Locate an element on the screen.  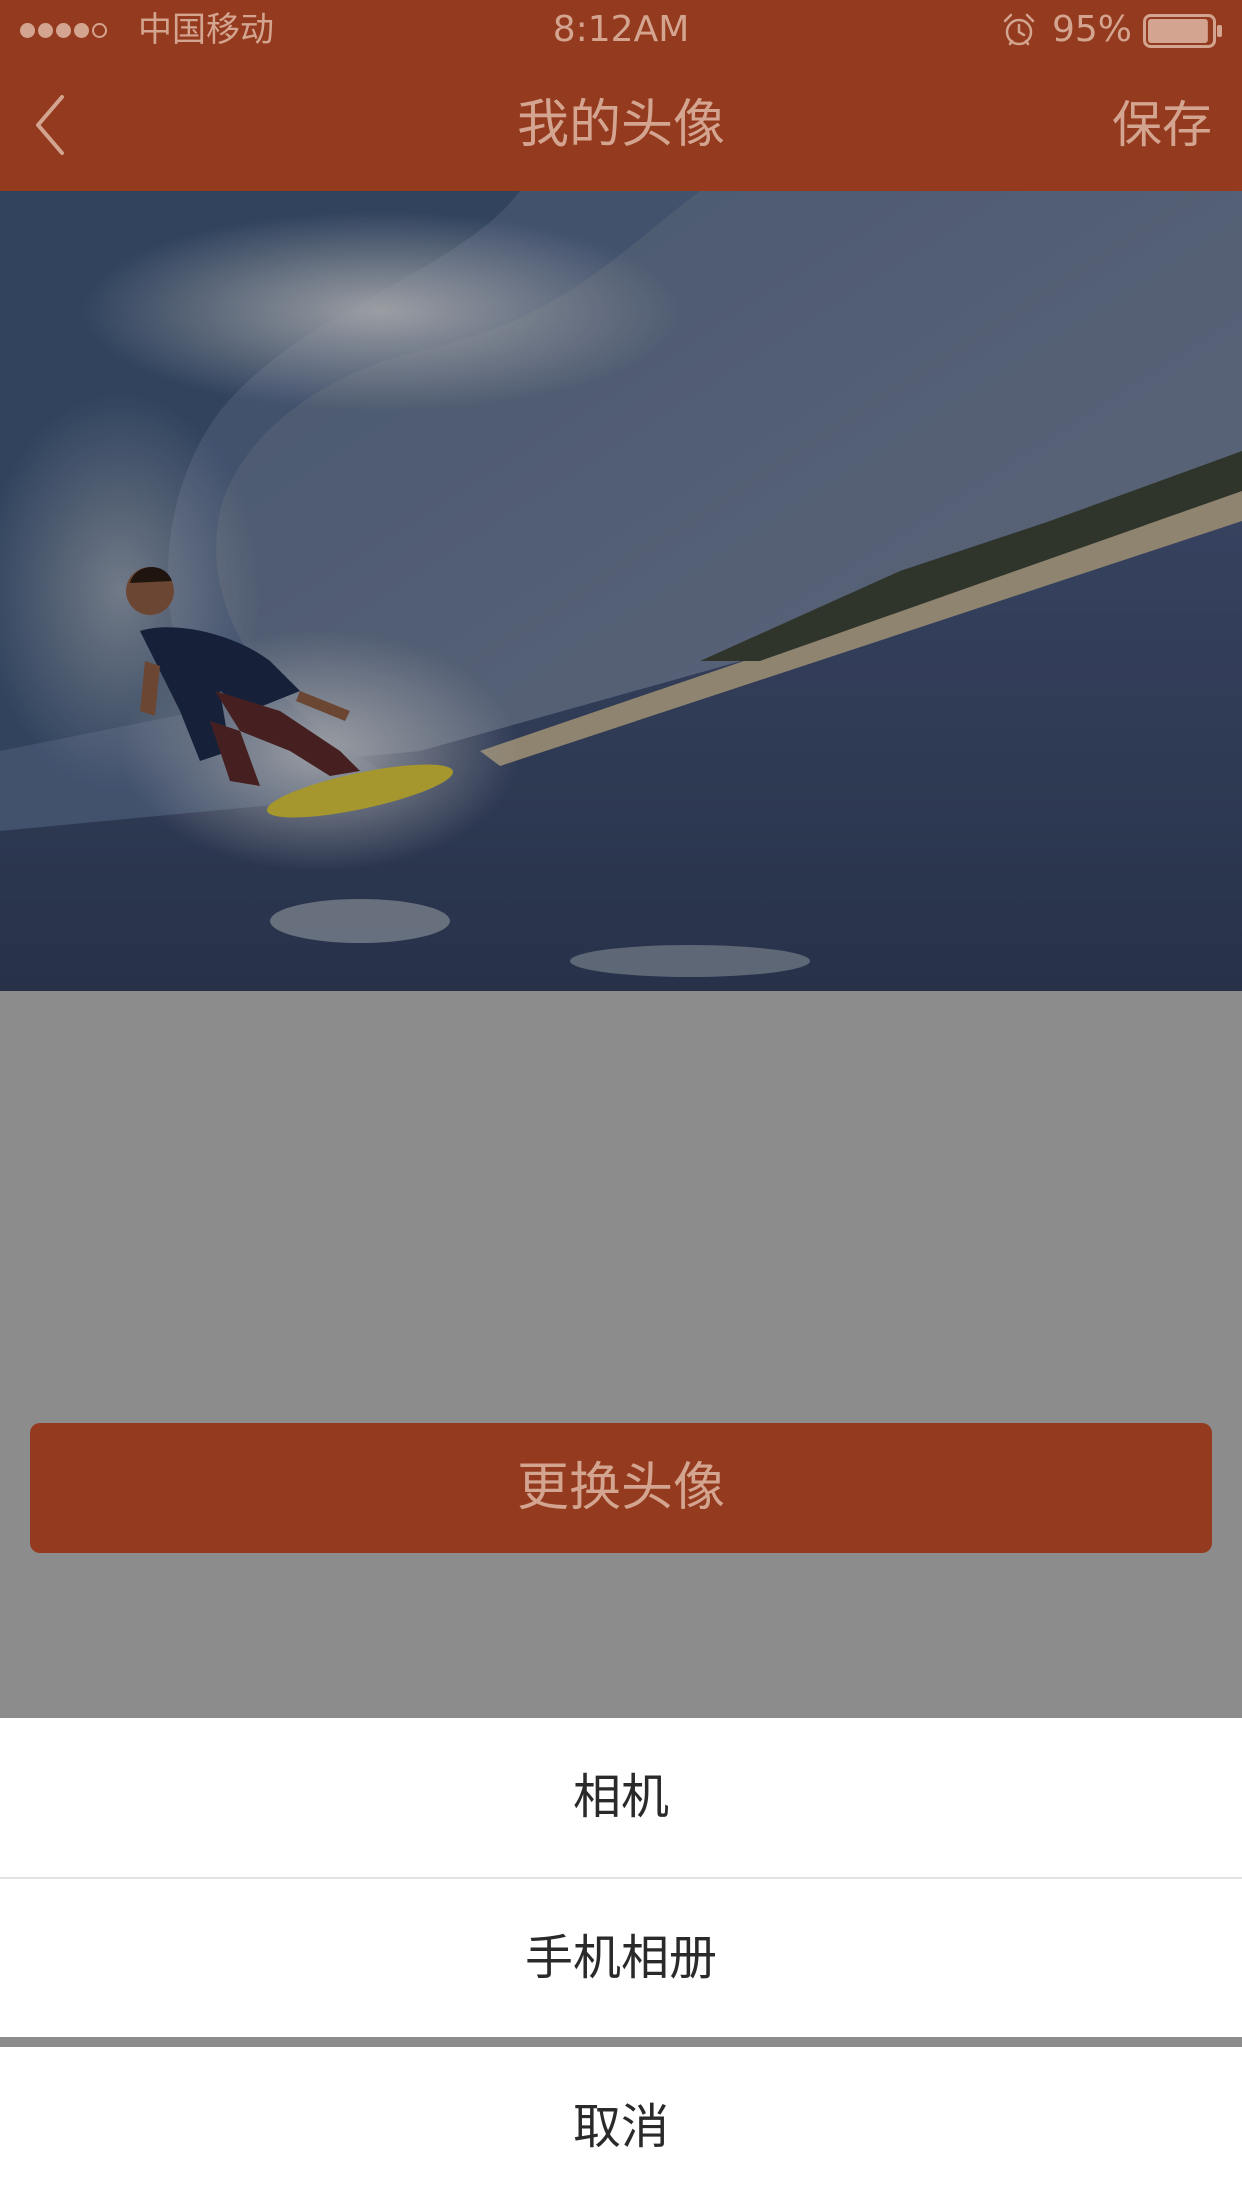
header: 中国移动 8:12AM 95% 我的头像 保存 is located at coordinates (621, 95).